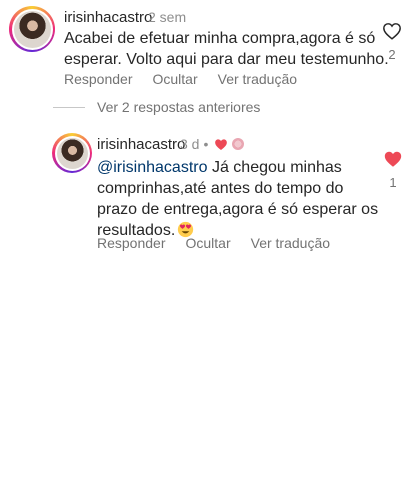  I want to click on creator-liked-heart-icon, so click(221, 144).